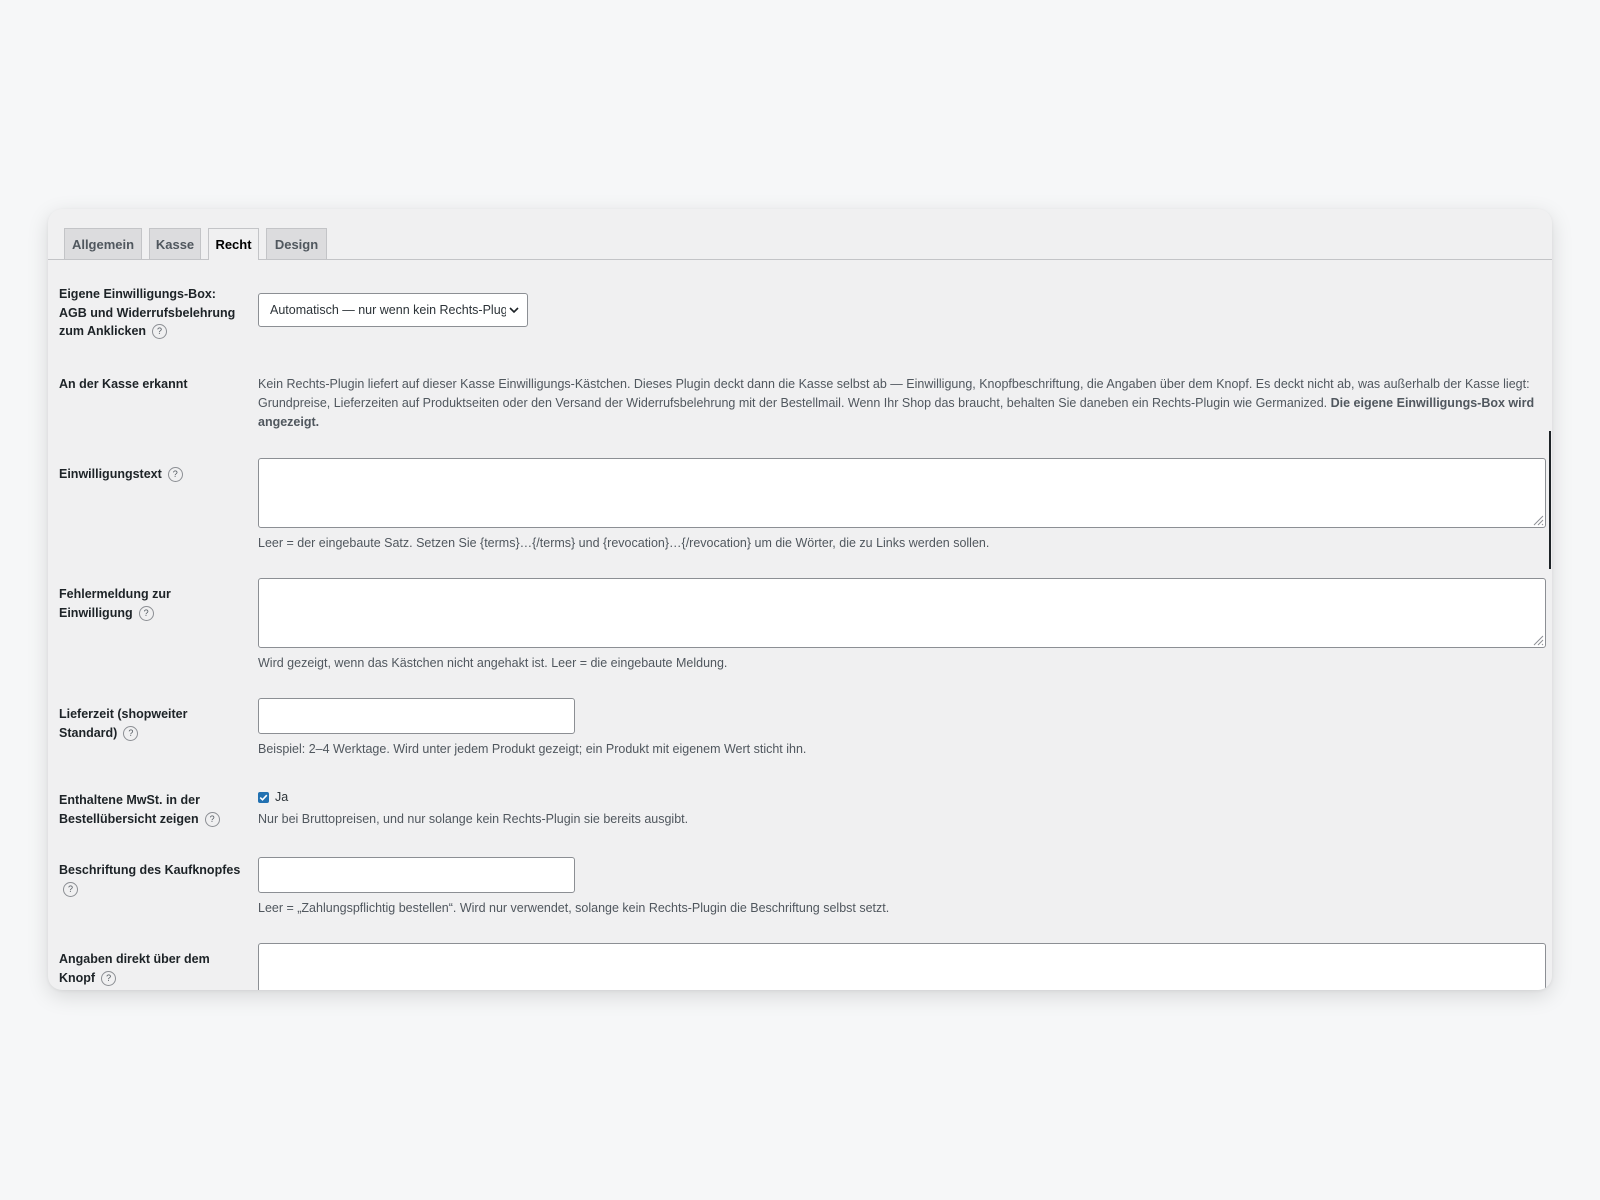 The image size is (1600, 1200). What do you see at coordinates (902, 613) in the screenshot?
I see `consent-error-textarea` at bounding box center [902, 613].